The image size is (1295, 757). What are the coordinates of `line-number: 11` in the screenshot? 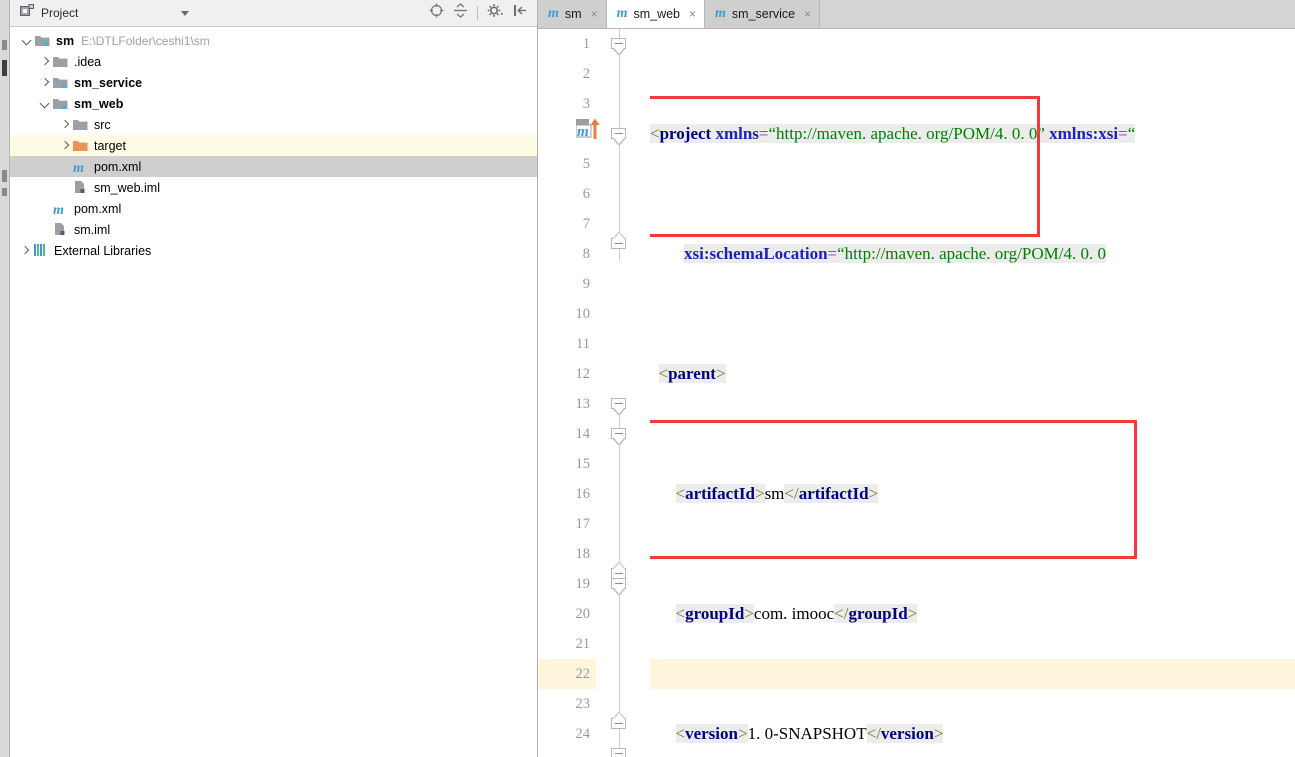 It's located at (583, 343).